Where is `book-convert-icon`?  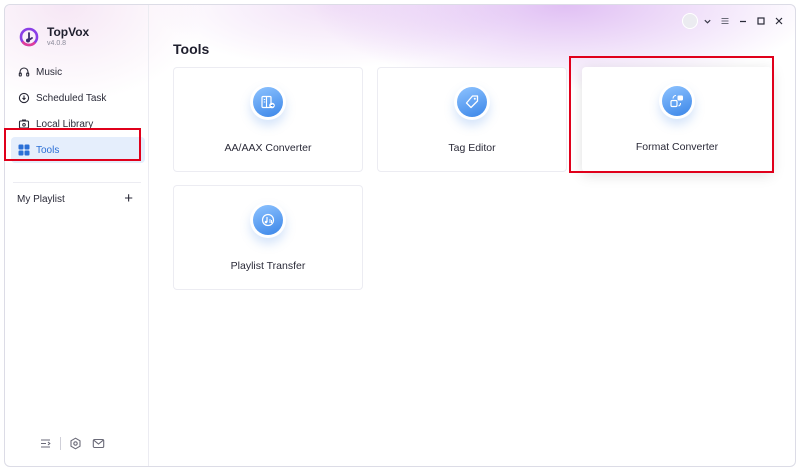 book-convert-icon is located at coordinates (268, 102).